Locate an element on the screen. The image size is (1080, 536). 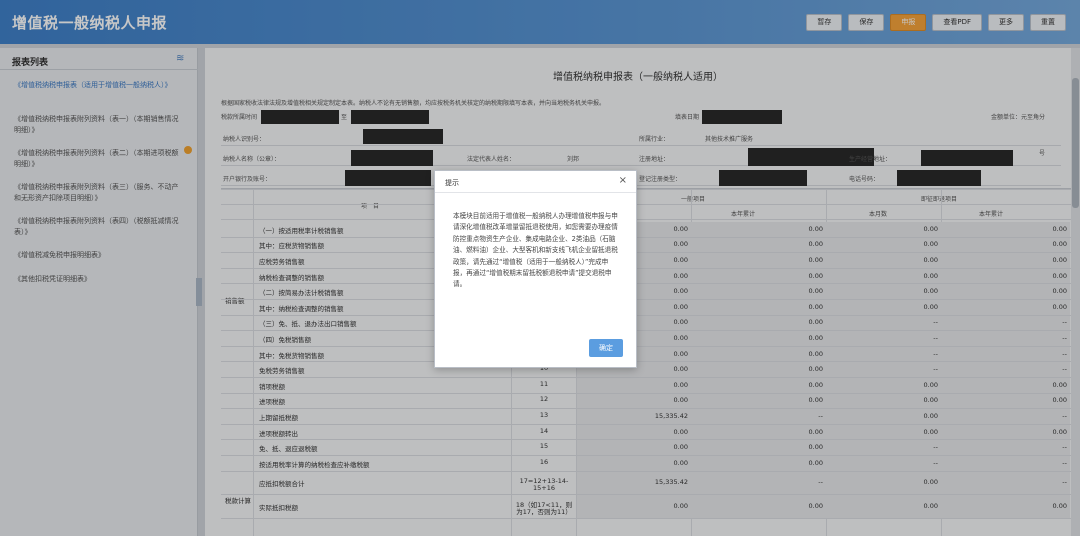
dialog-title: 提示 is located at coordinates (452, 183).